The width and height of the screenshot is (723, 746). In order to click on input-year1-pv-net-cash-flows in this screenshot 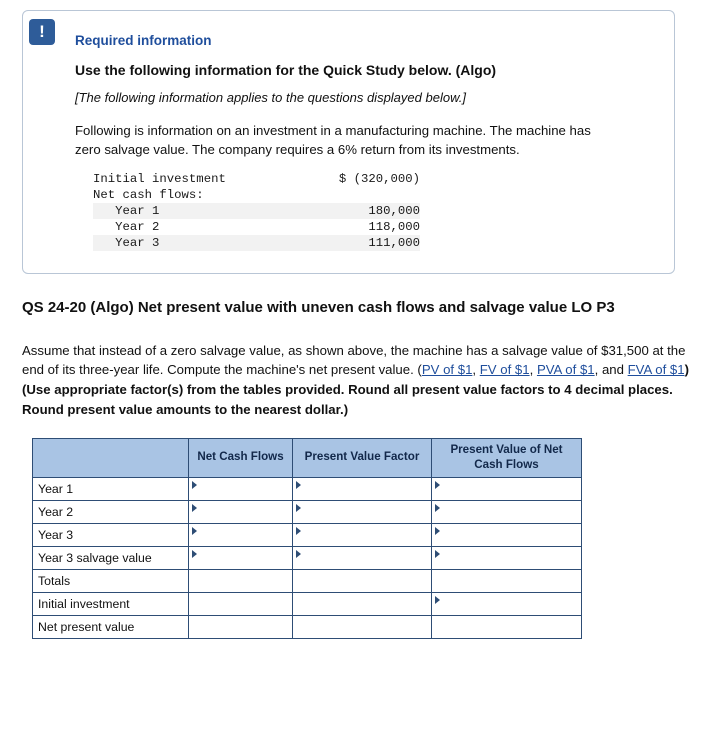, I will do `click(506, 488)`.